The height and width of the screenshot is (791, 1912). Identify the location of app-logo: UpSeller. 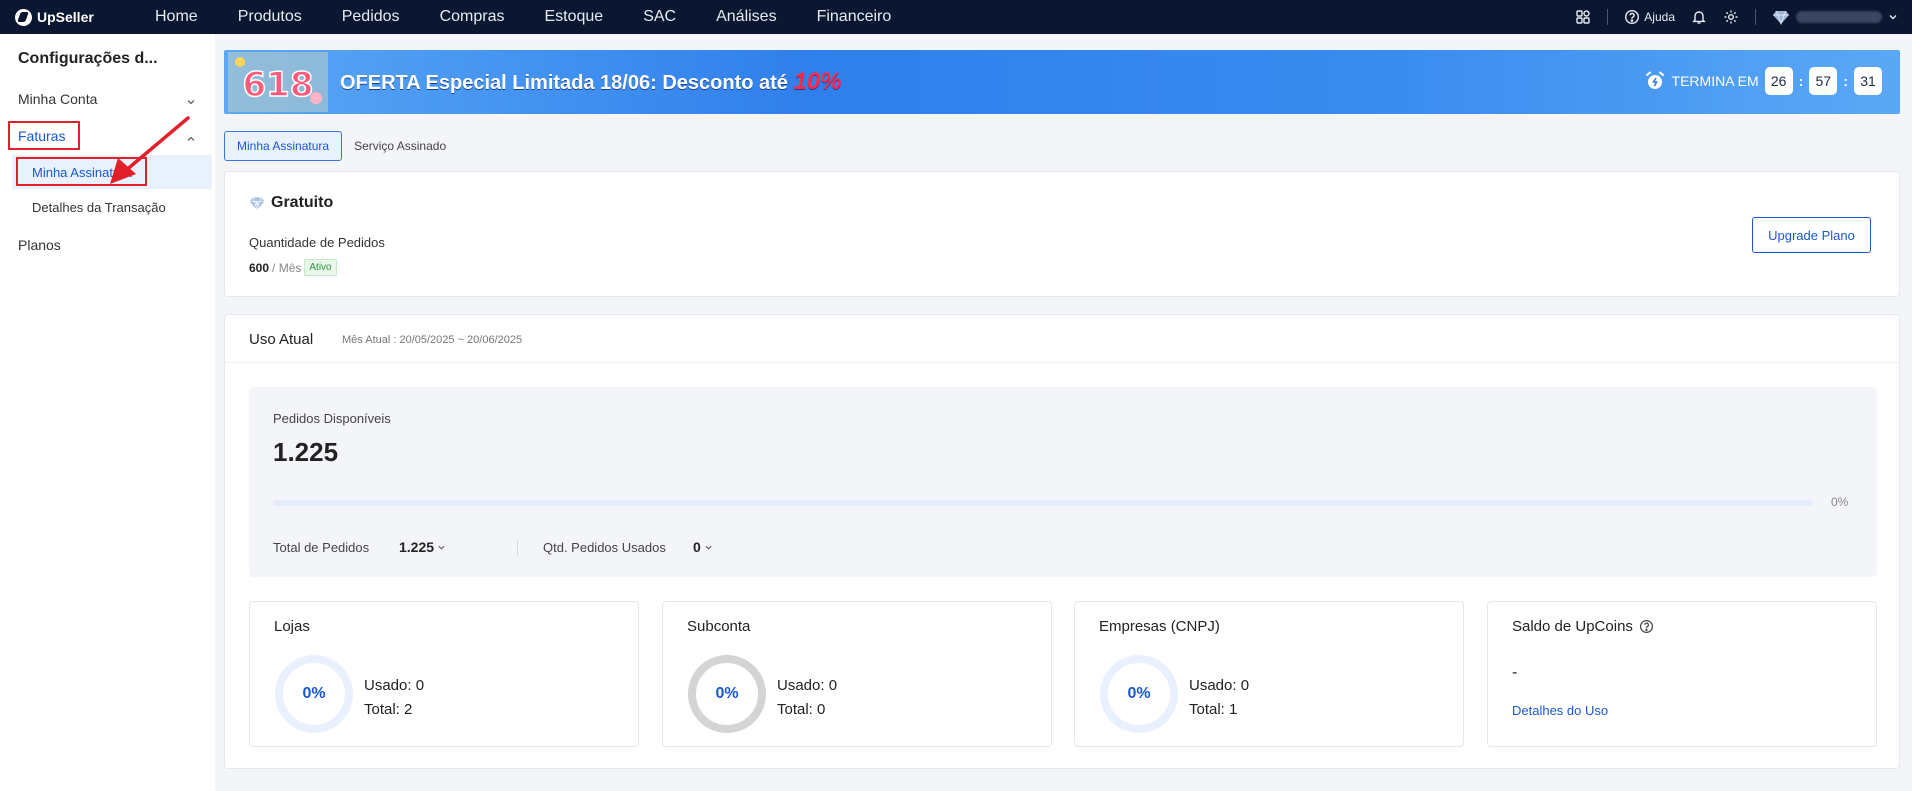
(65, 17).